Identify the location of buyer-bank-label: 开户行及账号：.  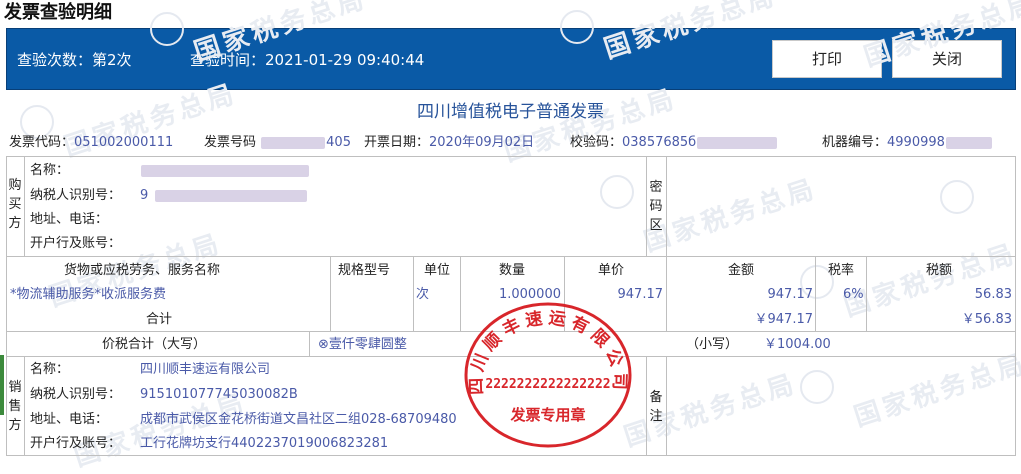
(76, 243).